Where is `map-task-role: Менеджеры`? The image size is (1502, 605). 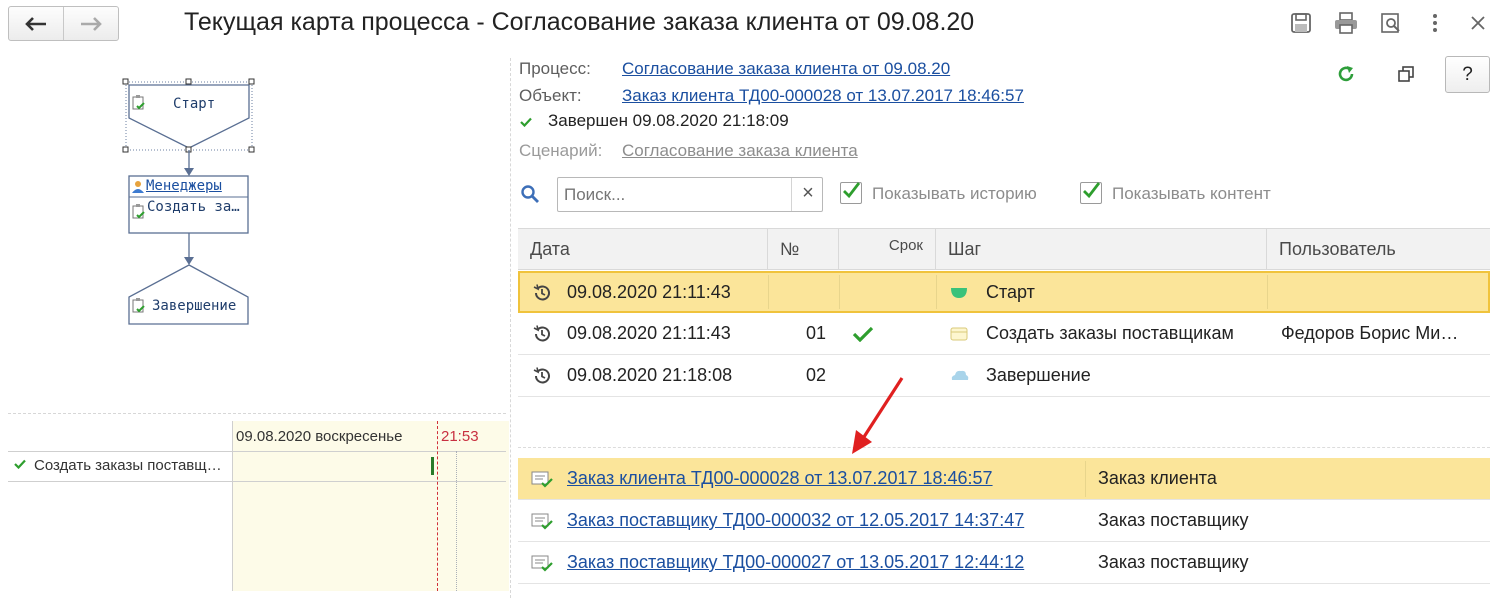 map-task-role: Менеджеры is located at coordinates (184, 186).